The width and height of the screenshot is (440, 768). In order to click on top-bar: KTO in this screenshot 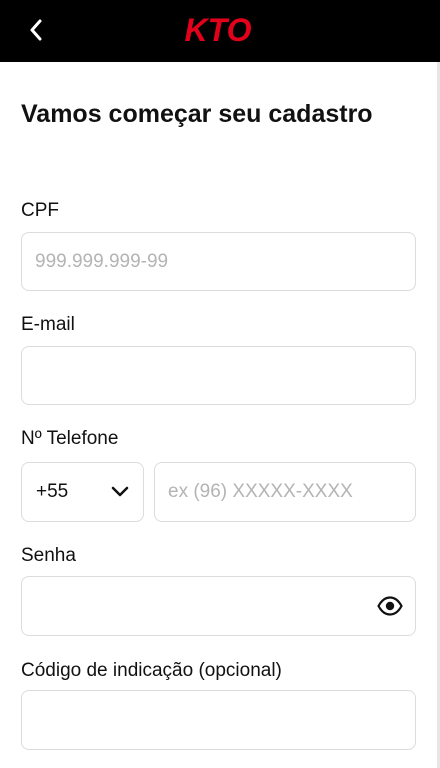, I will do `click(220, 31)`.